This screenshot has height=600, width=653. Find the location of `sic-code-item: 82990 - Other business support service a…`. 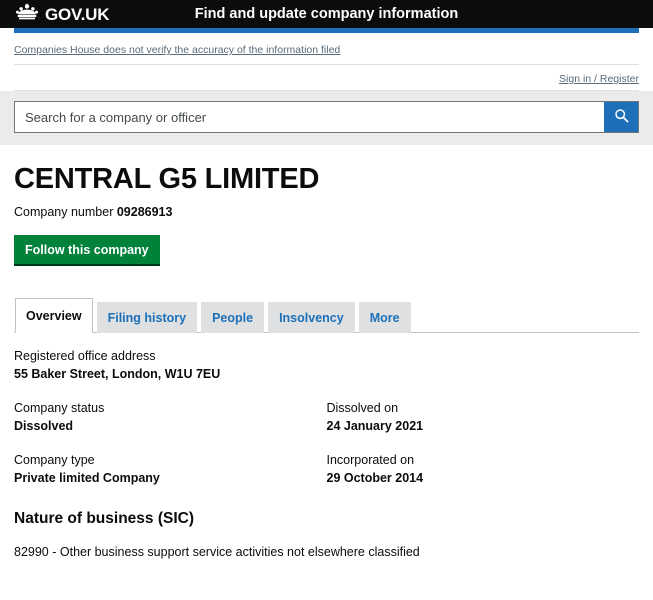

sic-code-item: 82990 - Other business support service a… is located at coordinates (217, 551).